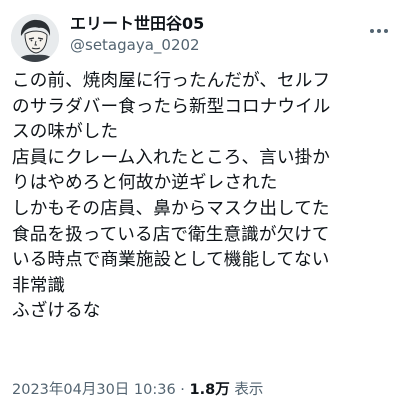 This screenshot has height=415, width=400. I want to click on more-options-icon, so click(379, 31).